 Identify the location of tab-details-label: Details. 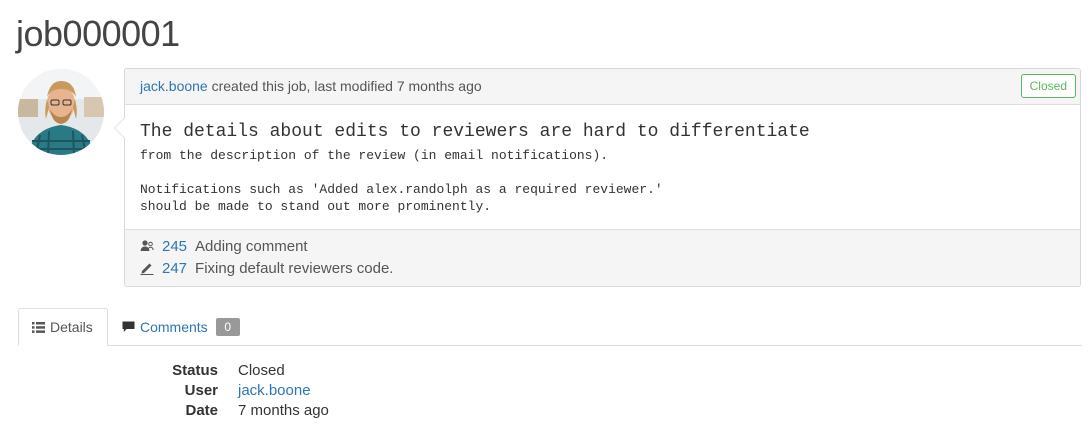
(71, 327).